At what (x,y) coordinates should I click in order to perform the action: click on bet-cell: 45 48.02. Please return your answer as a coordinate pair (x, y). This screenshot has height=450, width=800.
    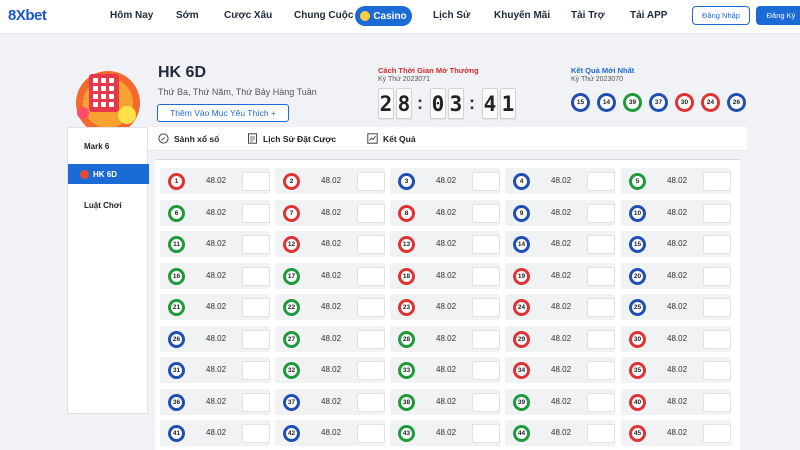
    Looking at the image, I should click on (676, 433).